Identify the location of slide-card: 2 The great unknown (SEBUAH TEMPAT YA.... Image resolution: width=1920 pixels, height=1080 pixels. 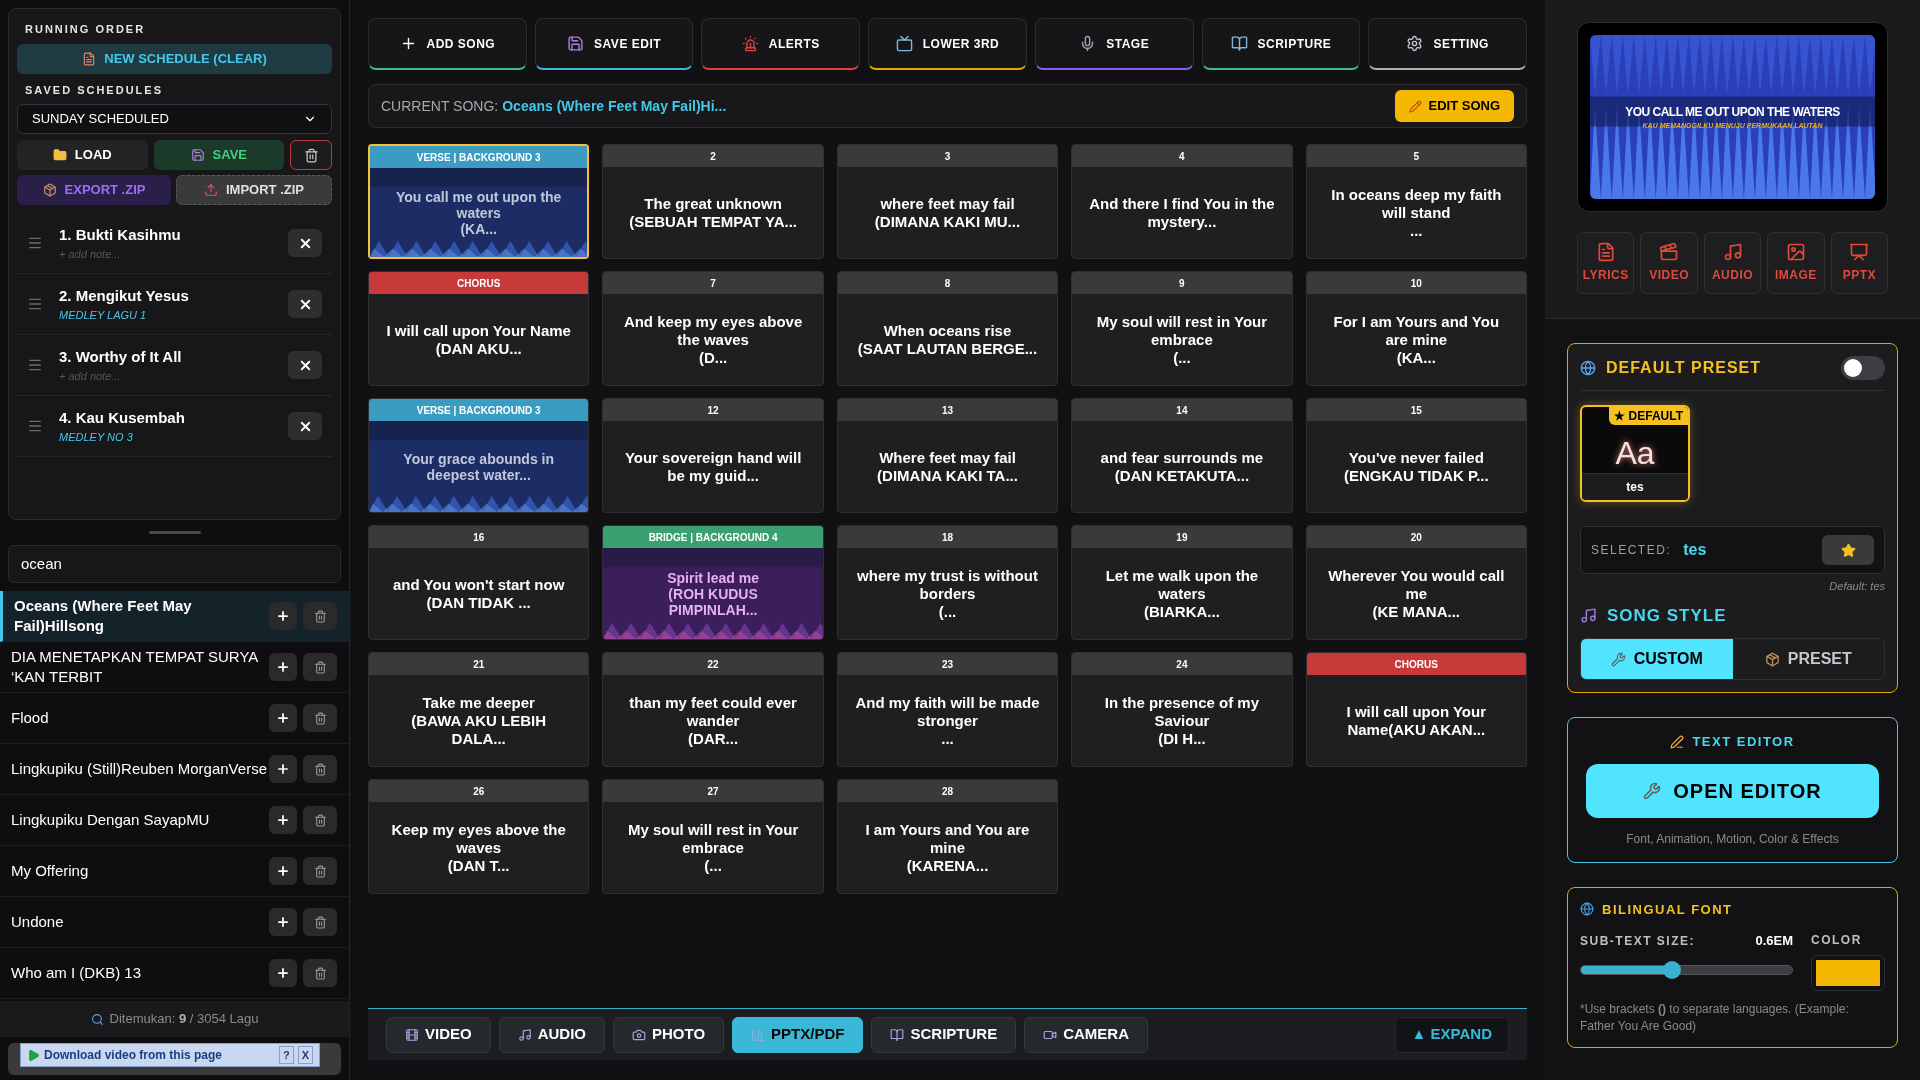
(713, 201).